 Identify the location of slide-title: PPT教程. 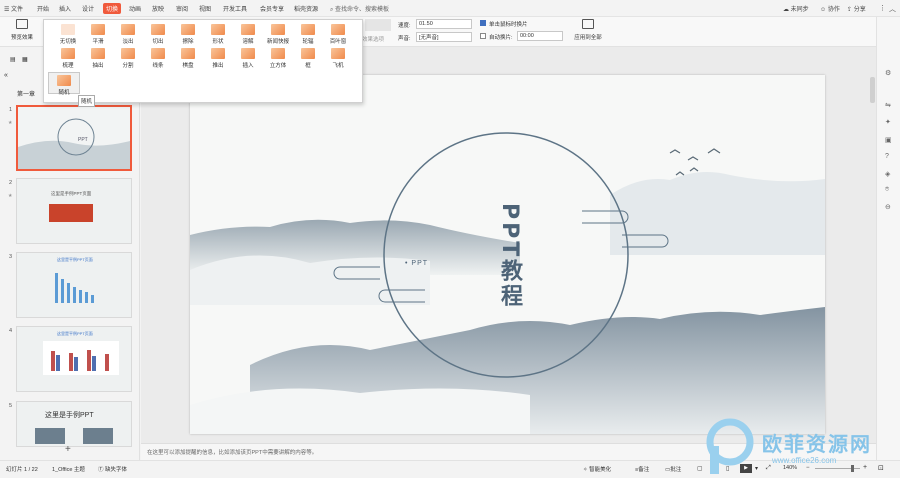
(509, 256).